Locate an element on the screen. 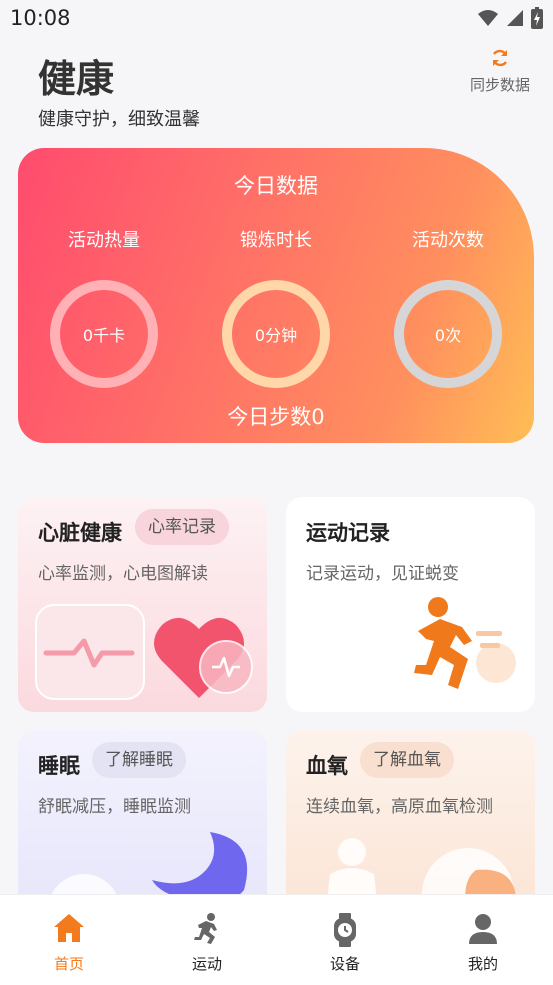  status-time: 10:08 is located at coordinates (40, 18).